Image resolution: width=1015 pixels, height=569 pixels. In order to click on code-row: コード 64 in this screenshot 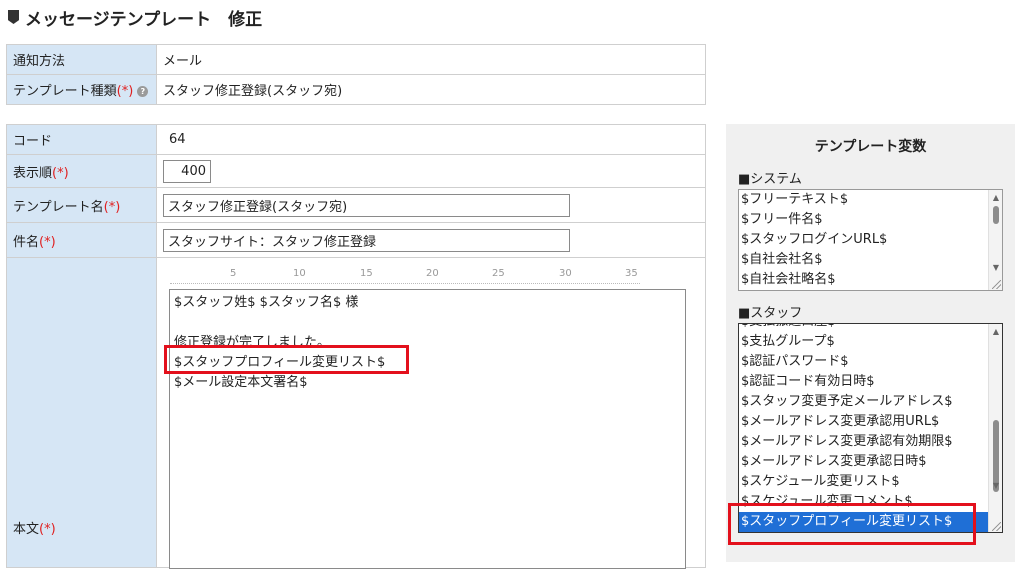, I will do `click(356, 139)`.